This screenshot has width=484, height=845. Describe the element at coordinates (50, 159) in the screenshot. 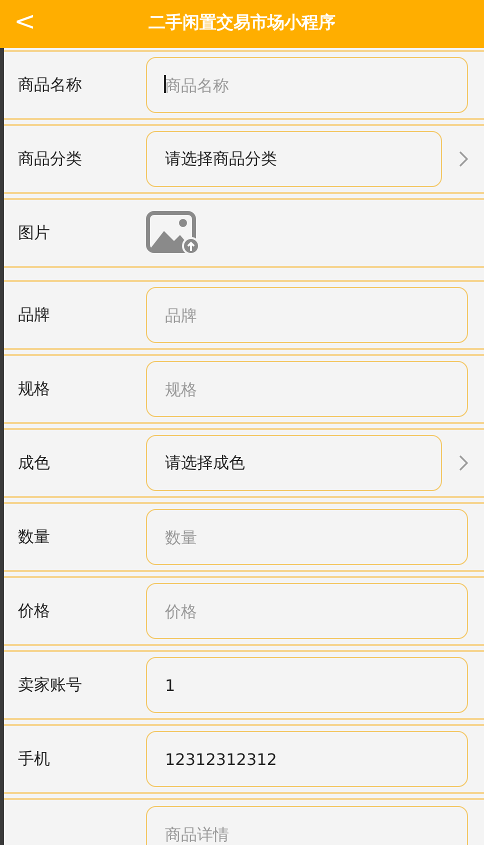

I see `field-label: 商品分类` at that location.